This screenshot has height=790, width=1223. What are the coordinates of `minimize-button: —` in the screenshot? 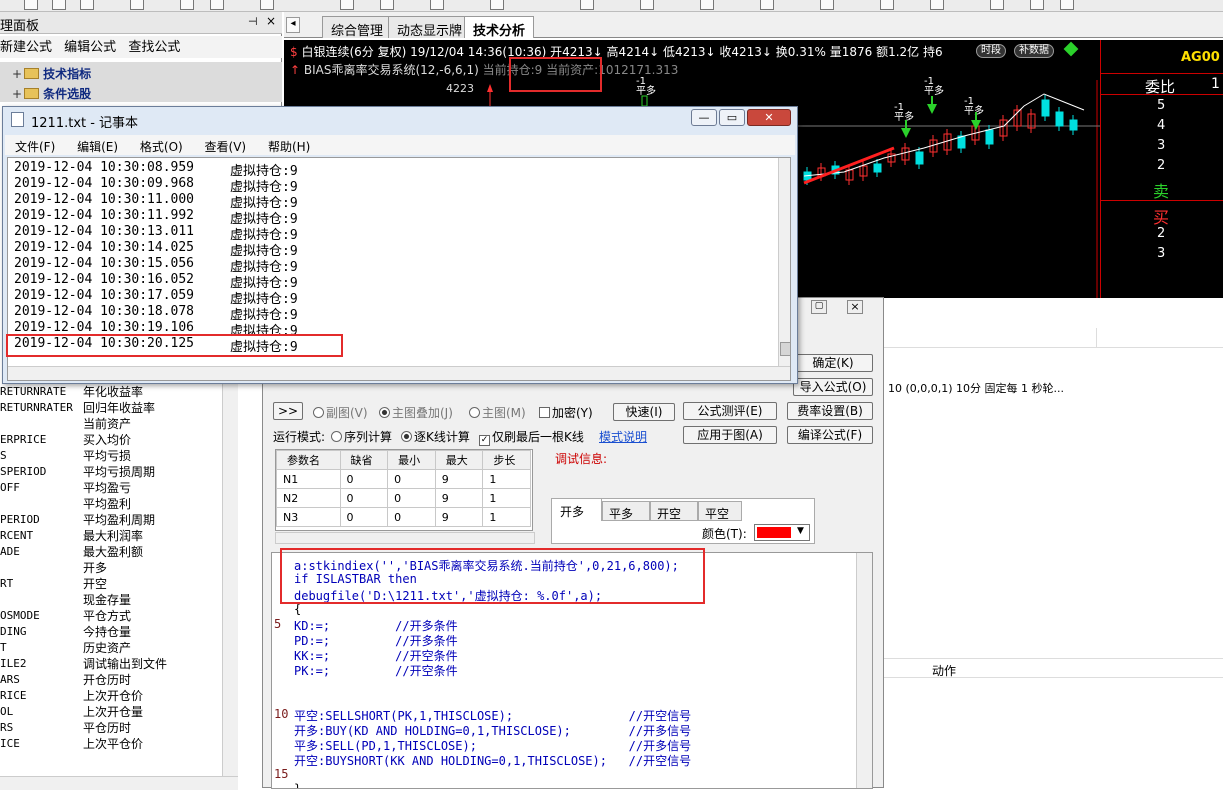 It's located at (704, 117).